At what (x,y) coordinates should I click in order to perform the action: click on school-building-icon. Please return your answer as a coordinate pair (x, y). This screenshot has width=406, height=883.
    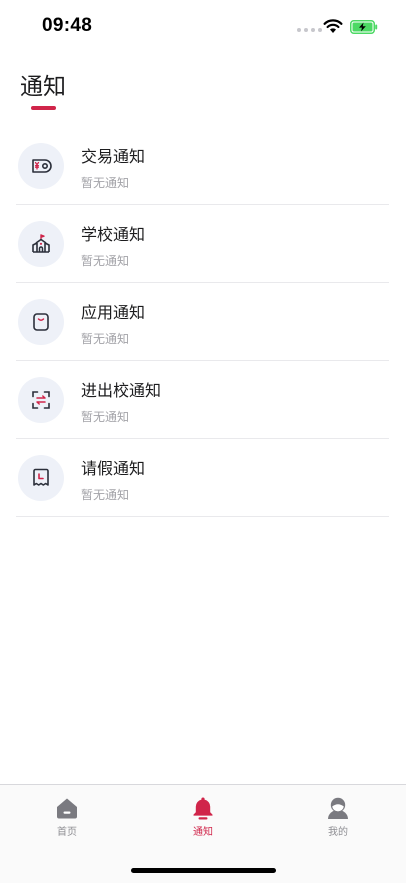
    Looking at the image, I should click on (41, 244).